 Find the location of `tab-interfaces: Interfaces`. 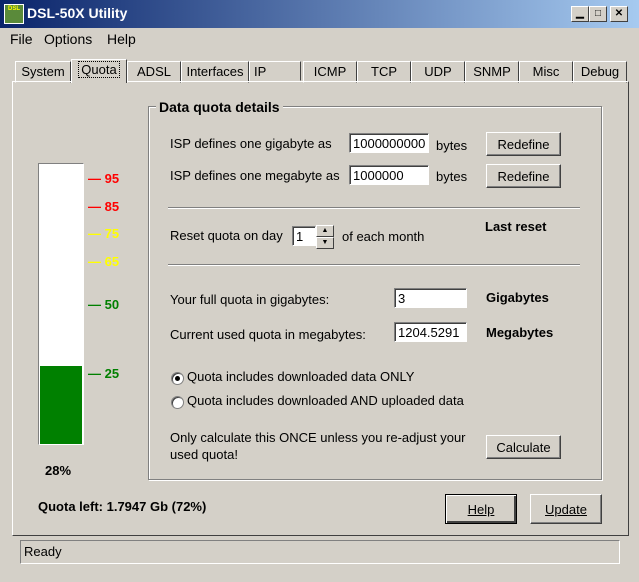

tab-interfaces: Interfaces is located at coordinates (215, 72).